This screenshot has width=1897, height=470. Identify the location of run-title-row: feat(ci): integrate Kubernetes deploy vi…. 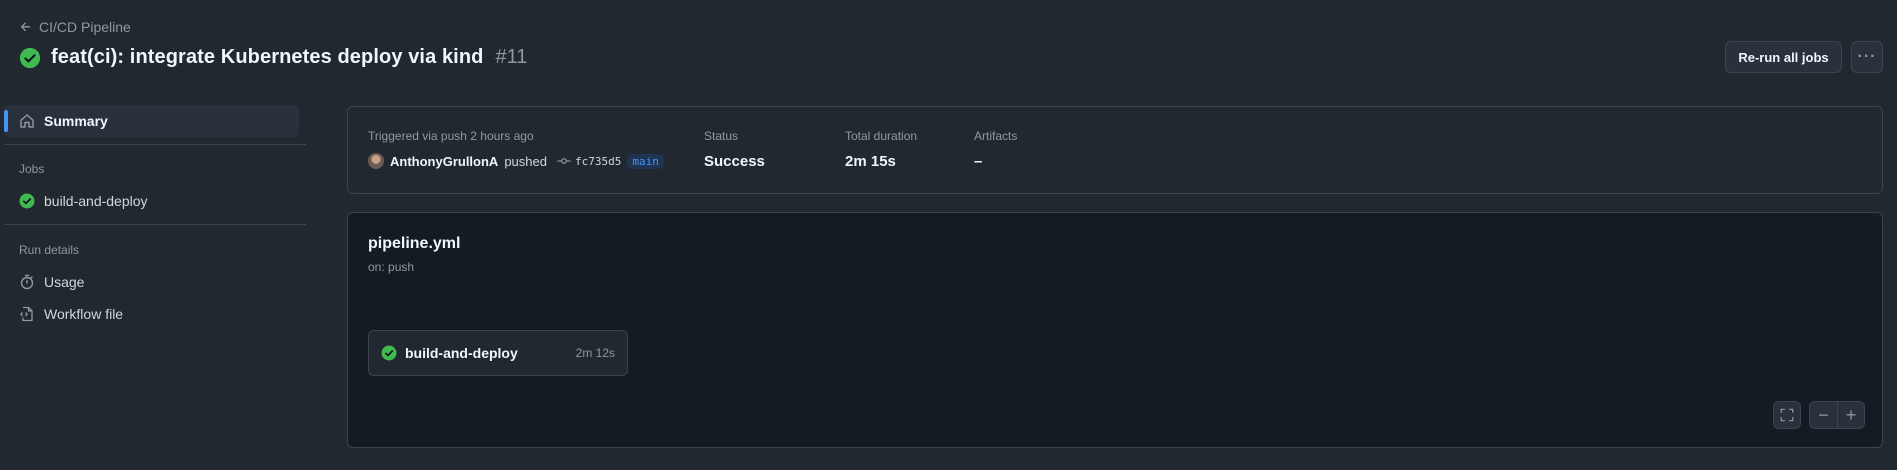
(273, 57).